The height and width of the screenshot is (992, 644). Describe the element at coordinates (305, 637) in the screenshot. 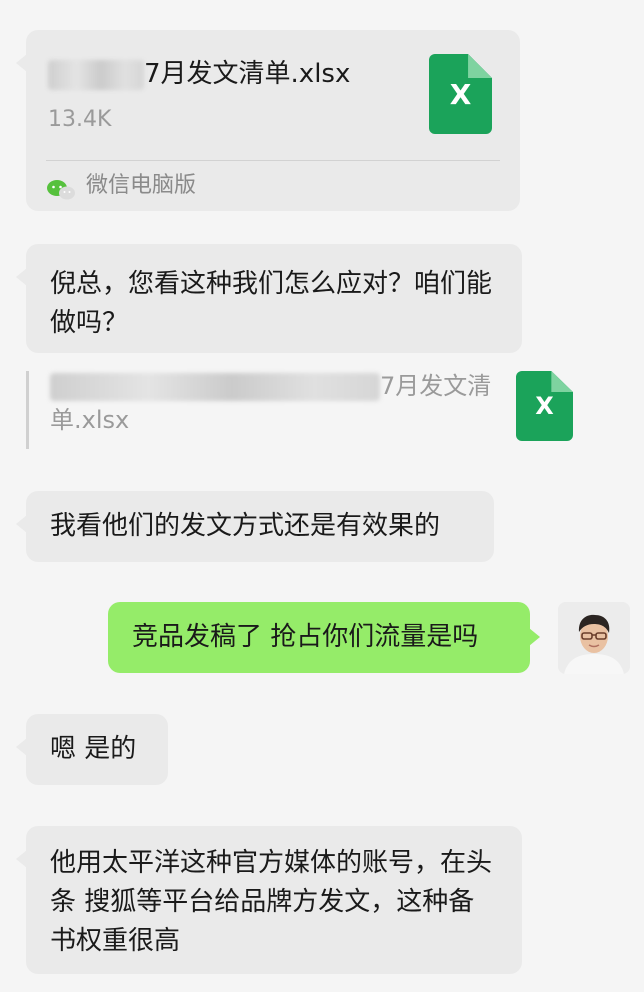

I see `message-text: 竞品发稿了 抢占你们流量是吗` at that location.